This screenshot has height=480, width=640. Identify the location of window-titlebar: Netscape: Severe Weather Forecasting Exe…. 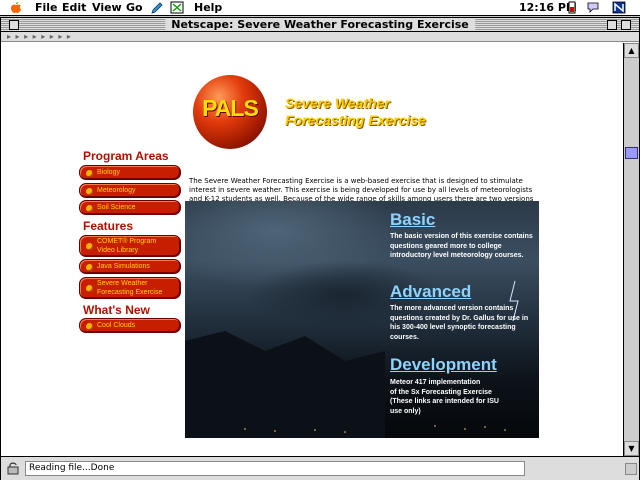
(320, 25).